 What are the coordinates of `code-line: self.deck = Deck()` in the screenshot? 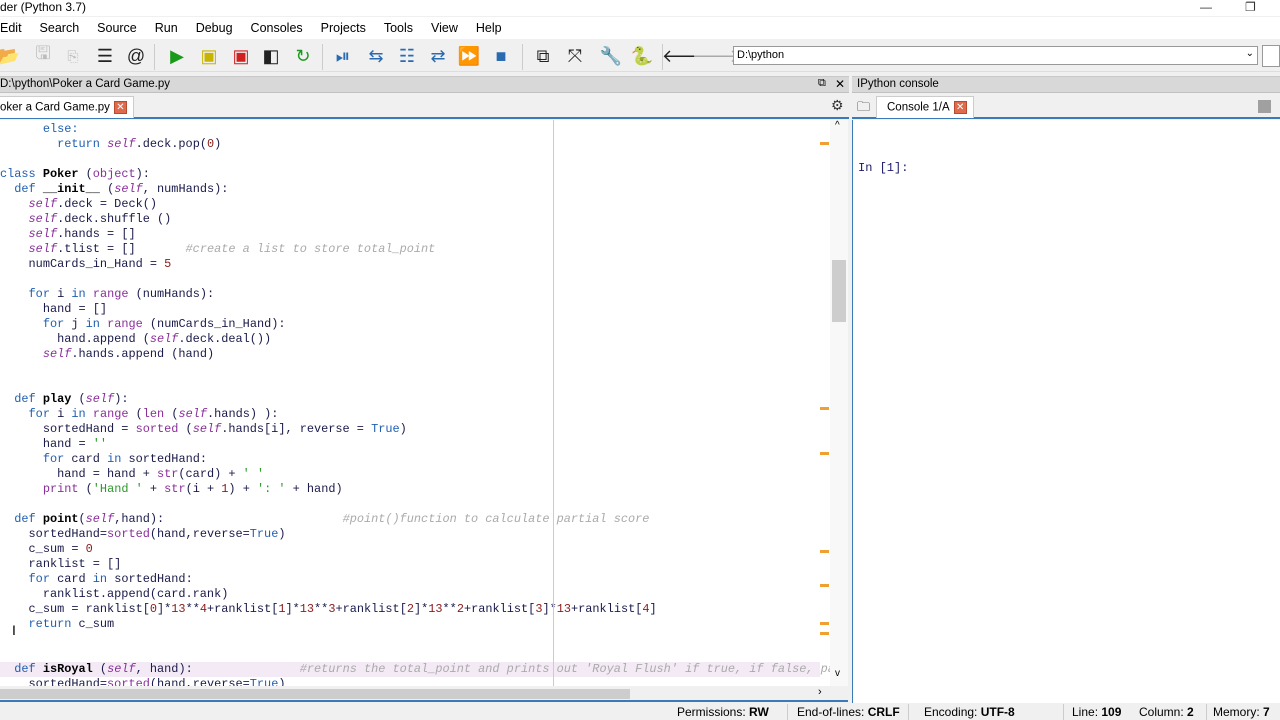 It's located at (92, 204).